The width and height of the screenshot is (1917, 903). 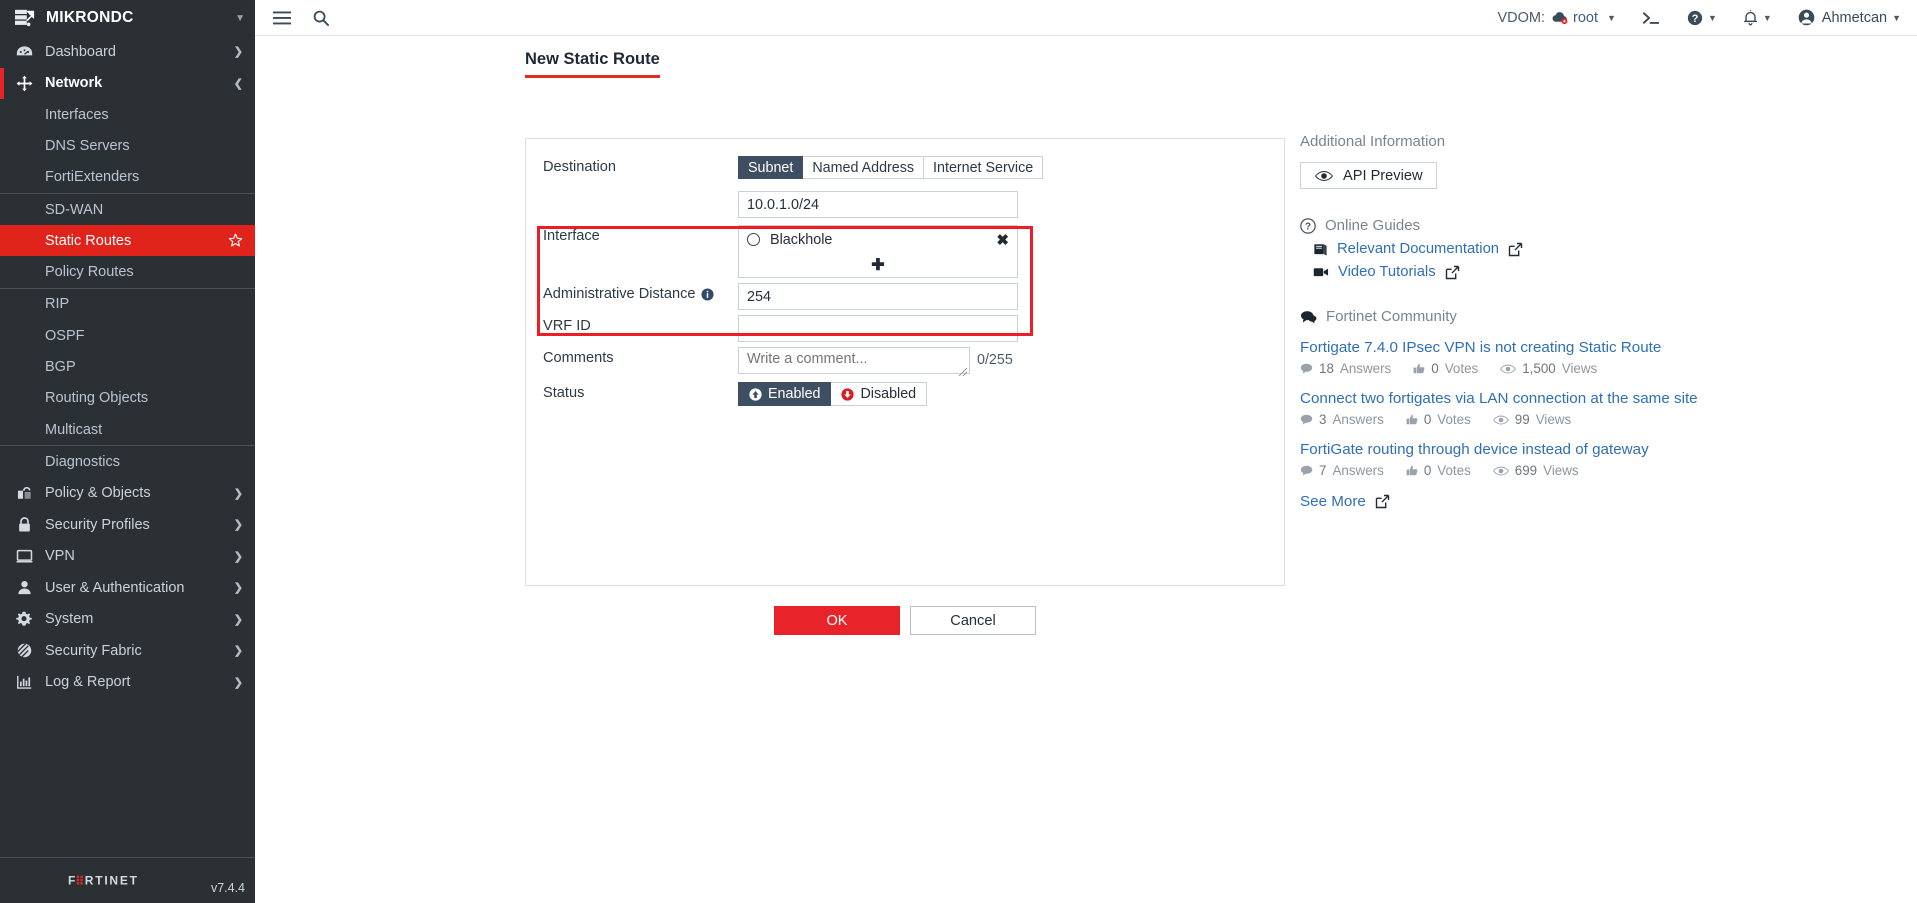 I want to click on version-label: v7.4.4, so click(x=227, y=888).